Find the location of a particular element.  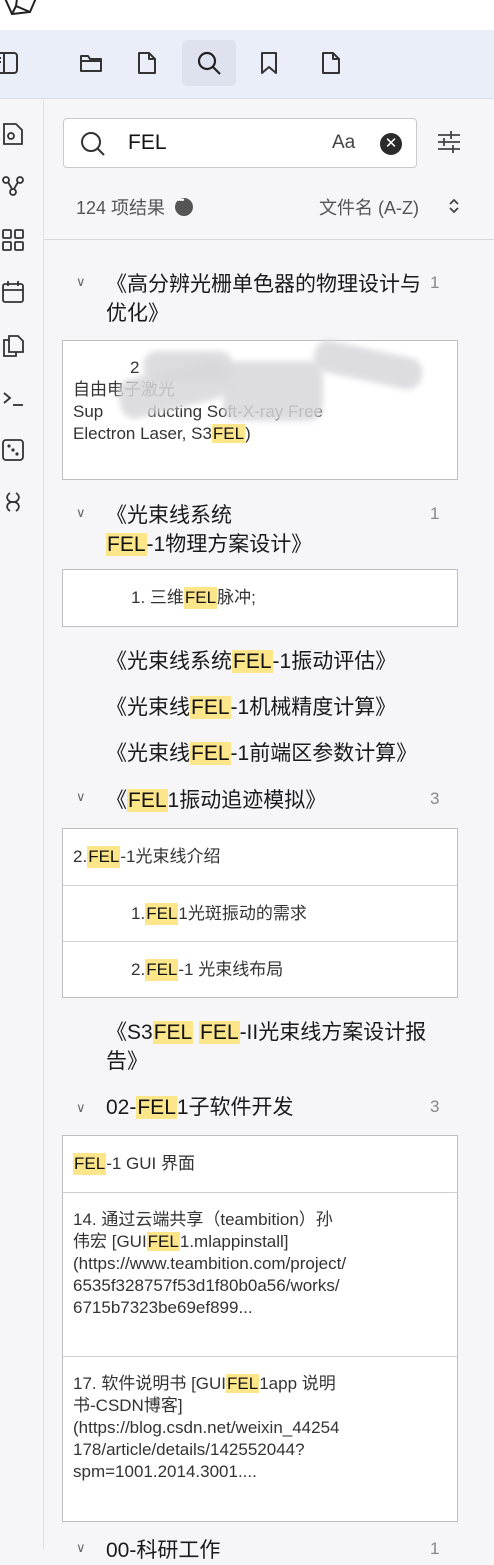

tab-search is located at coordinates (209, 63).